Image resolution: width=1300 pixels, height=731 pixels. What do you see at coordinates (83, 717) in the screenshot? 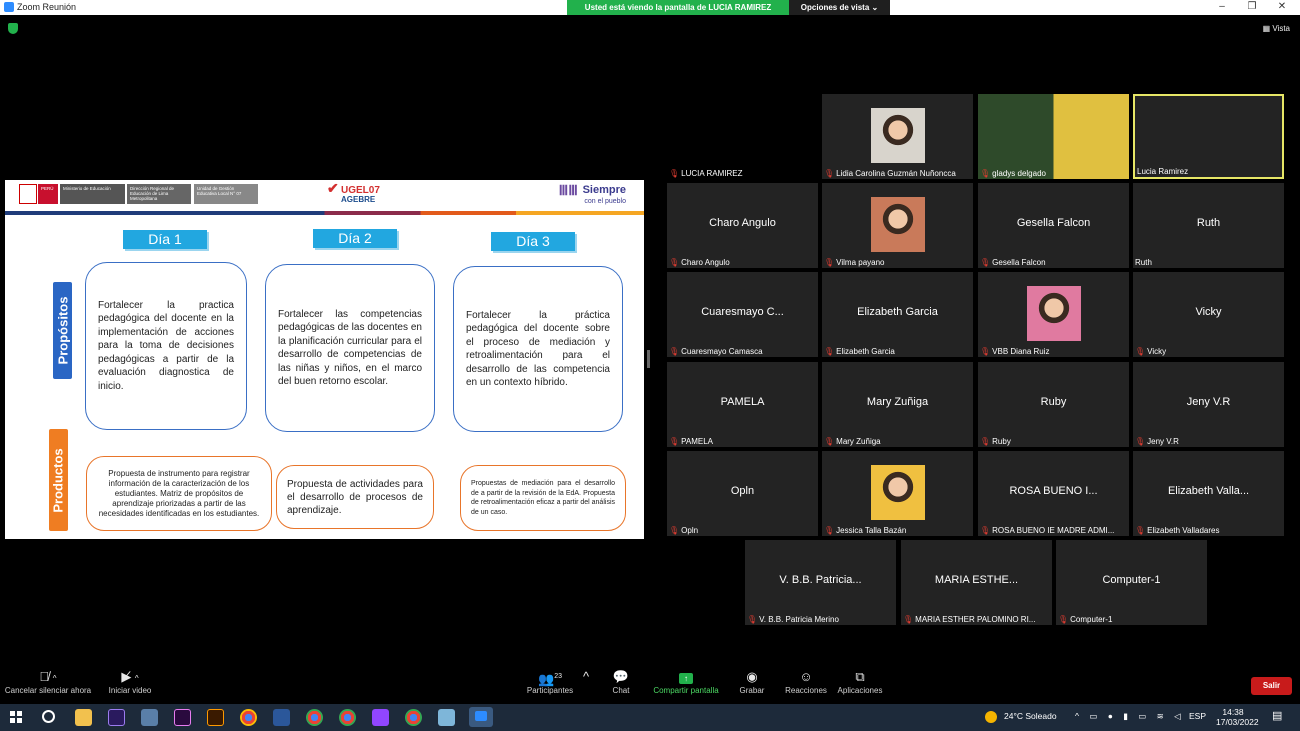
I see `file-explorer-icon` at bounding box center [83, 717].